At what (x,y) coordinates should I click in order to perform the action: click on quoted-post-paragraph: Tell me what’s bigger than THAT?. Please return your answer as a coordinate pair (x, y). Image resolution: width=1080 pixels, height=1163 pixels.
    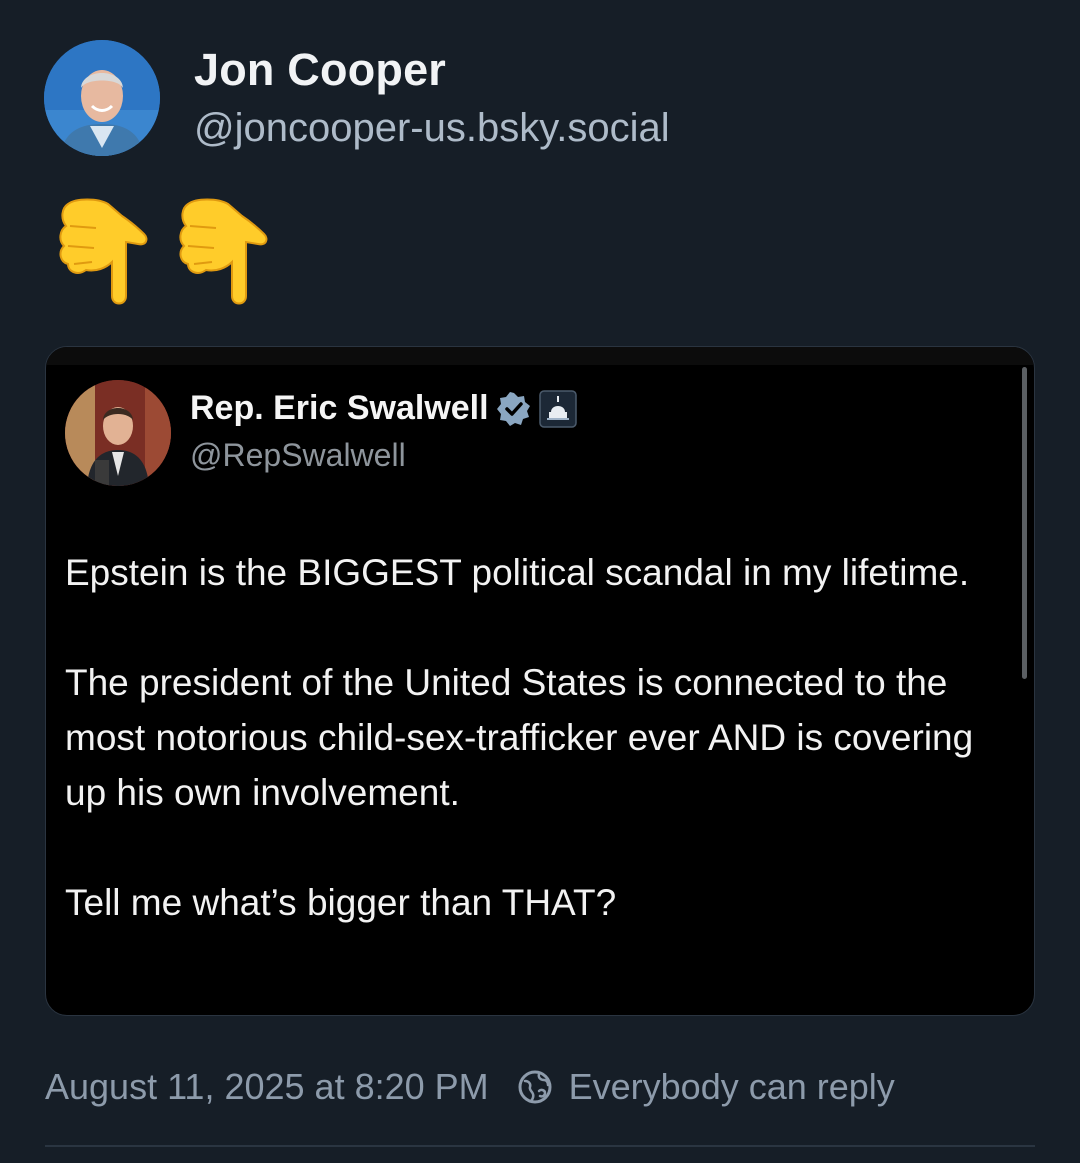
    Looking at the image, I should click on (341, 902).